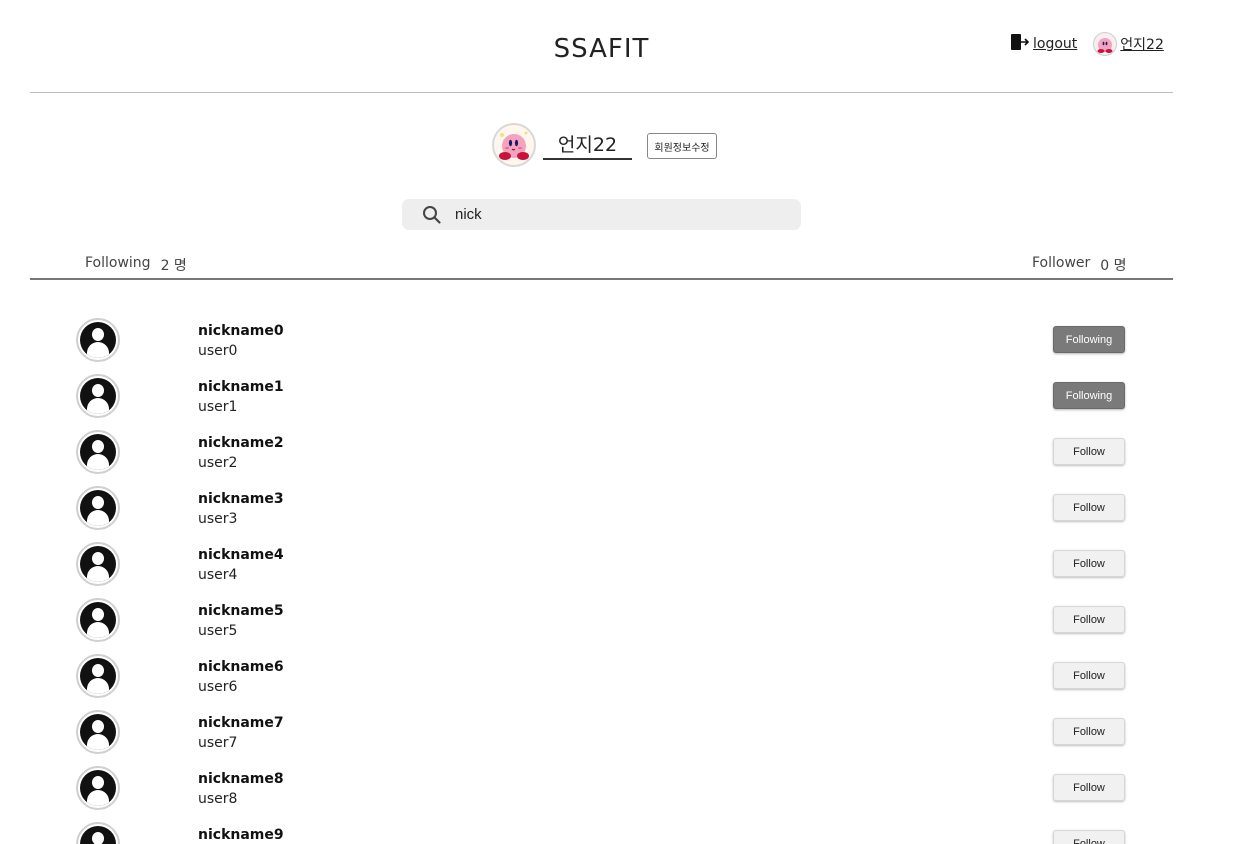 Image resolution: width=1248 pixels, height=844 pixels. I want to click on user-id: user1, so click(218, 407).